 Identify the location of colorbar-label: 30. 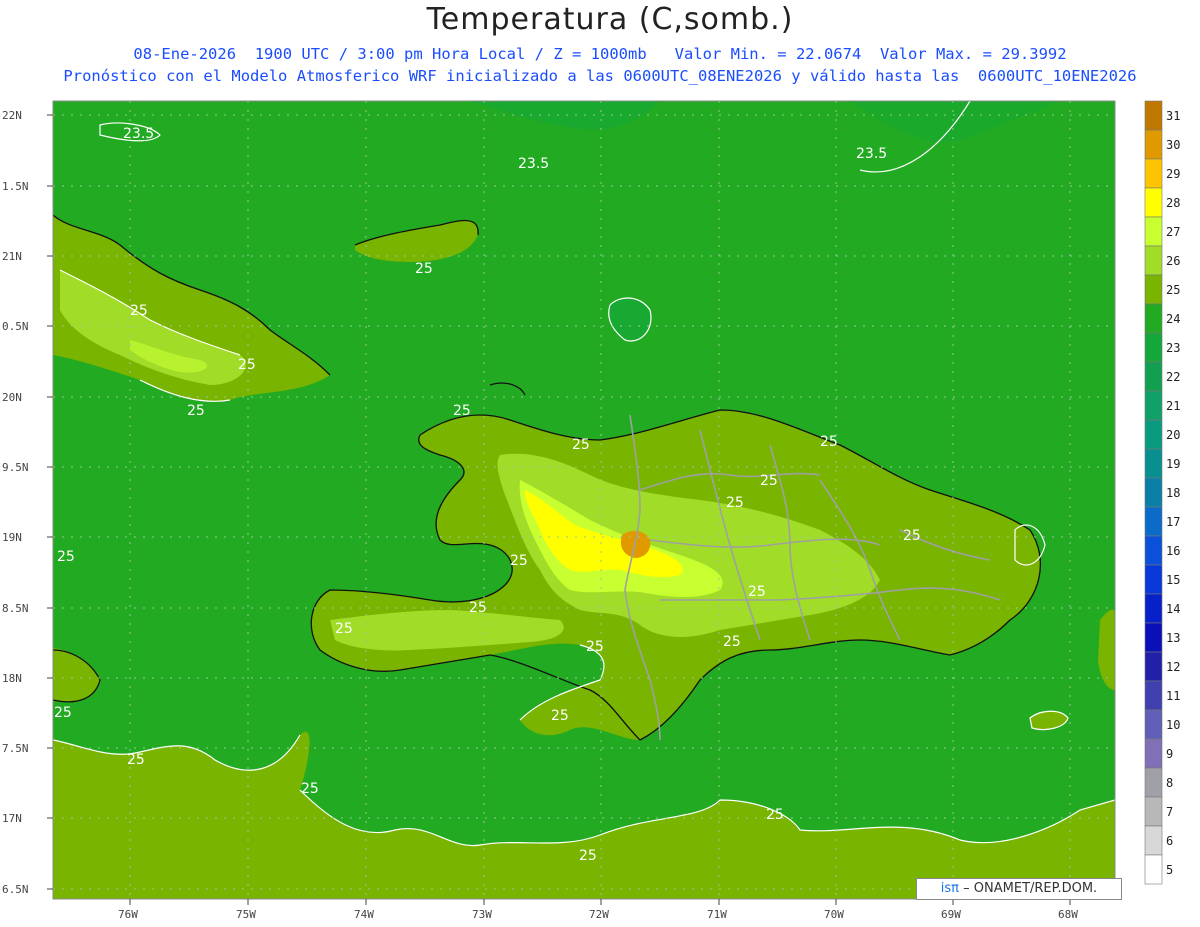
(1173, 145).